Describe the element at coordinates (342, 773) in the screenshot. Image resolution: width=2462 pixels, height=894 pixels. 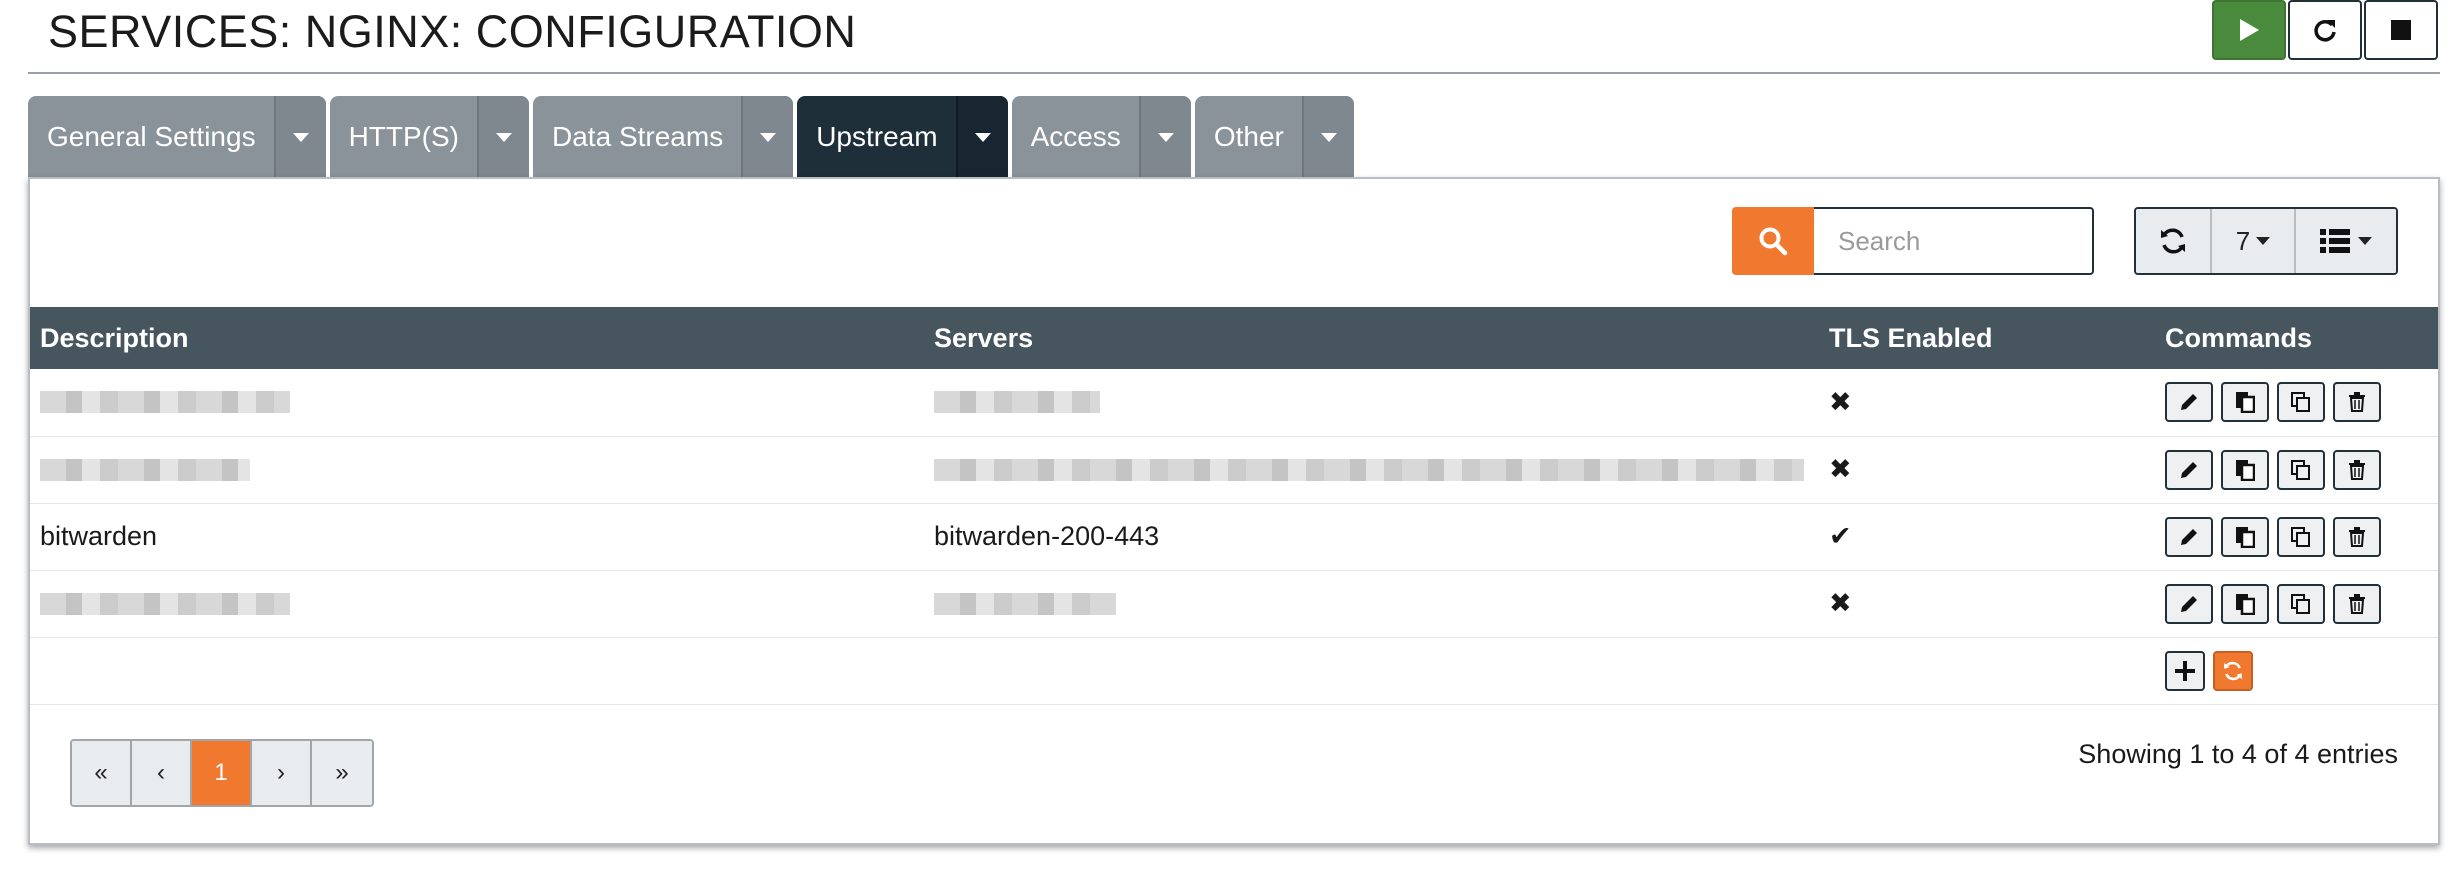
I see `last-page-button: »` at that location.